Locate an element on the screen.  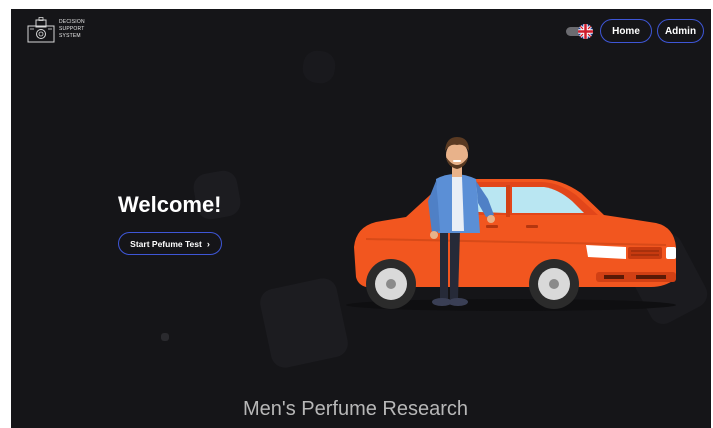
language-toggle is located at coordinates (580, 31).